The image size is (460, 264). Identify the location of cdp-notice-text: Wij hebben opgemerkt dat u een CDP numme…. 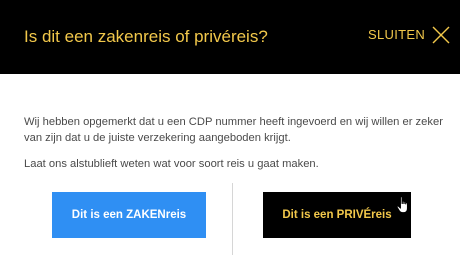
(233, 130).